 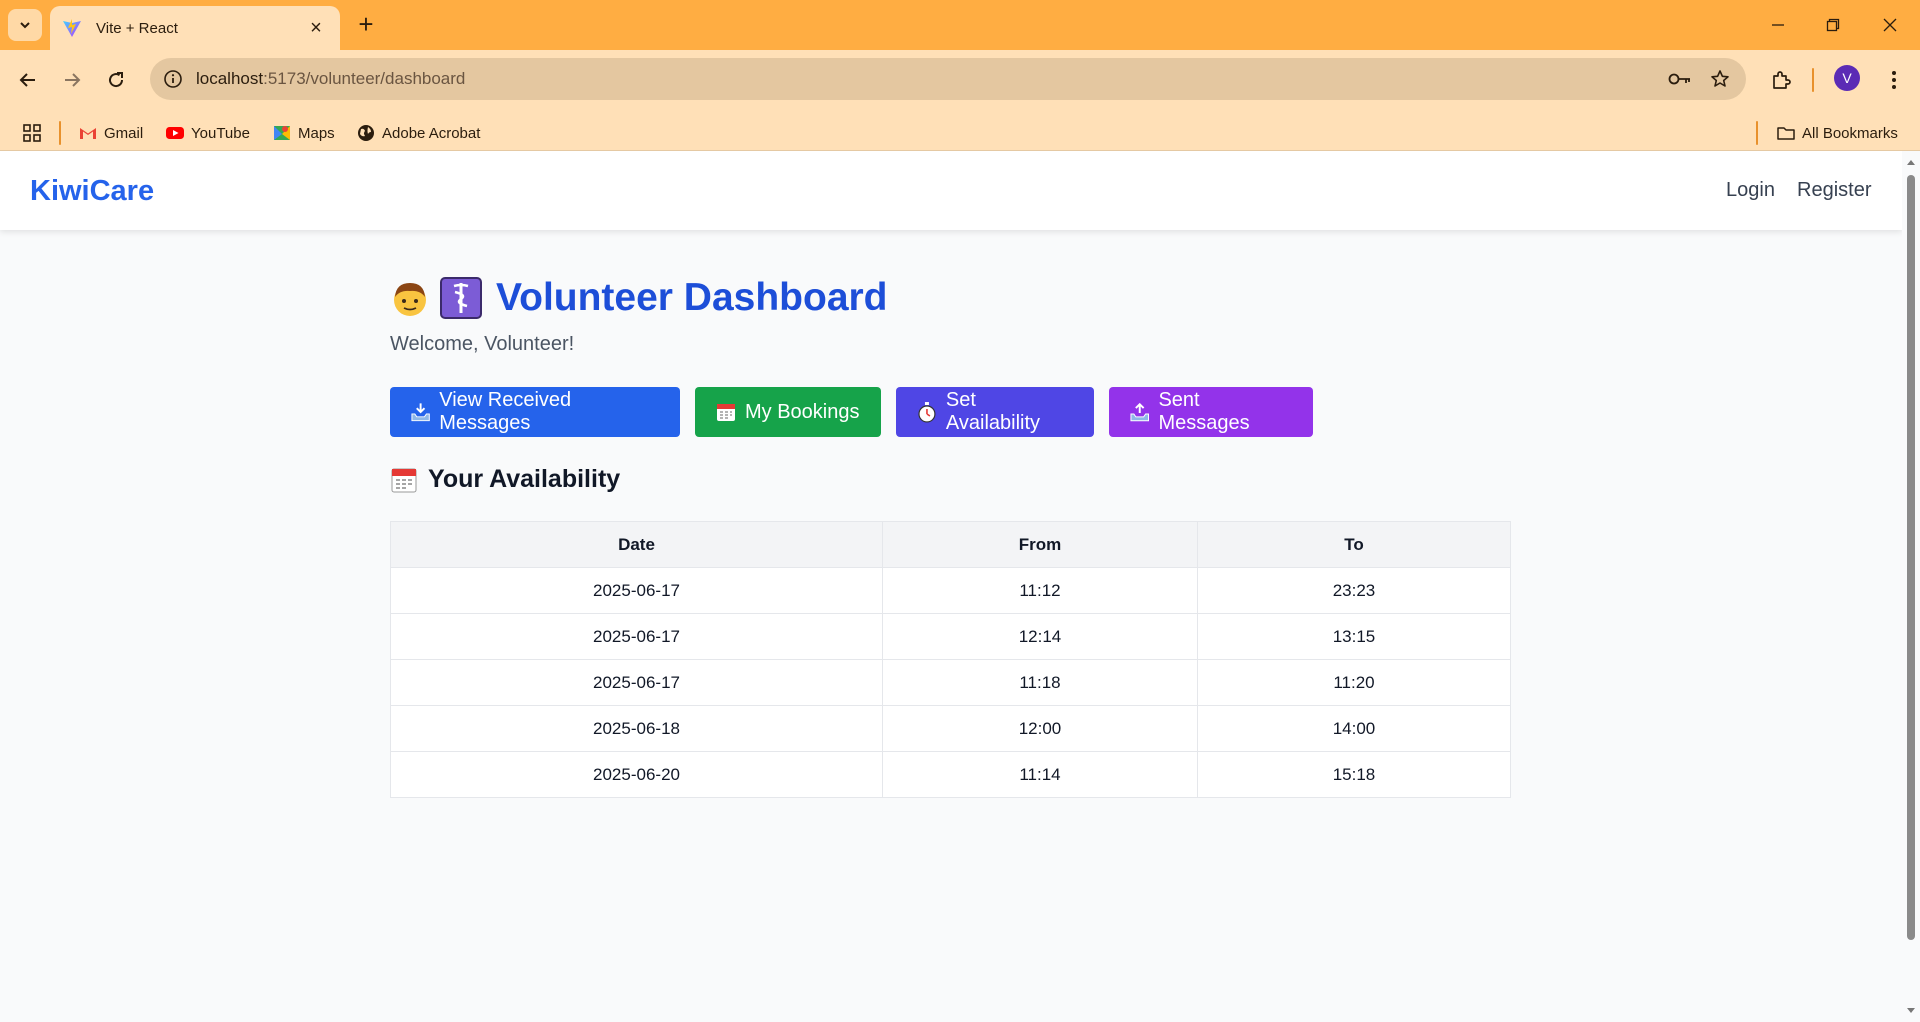 What do you see at coordinates (220, 133) in the screenshot?
I see `bookmark-youtube-label: YouTube` at bounding box center [220, 133].